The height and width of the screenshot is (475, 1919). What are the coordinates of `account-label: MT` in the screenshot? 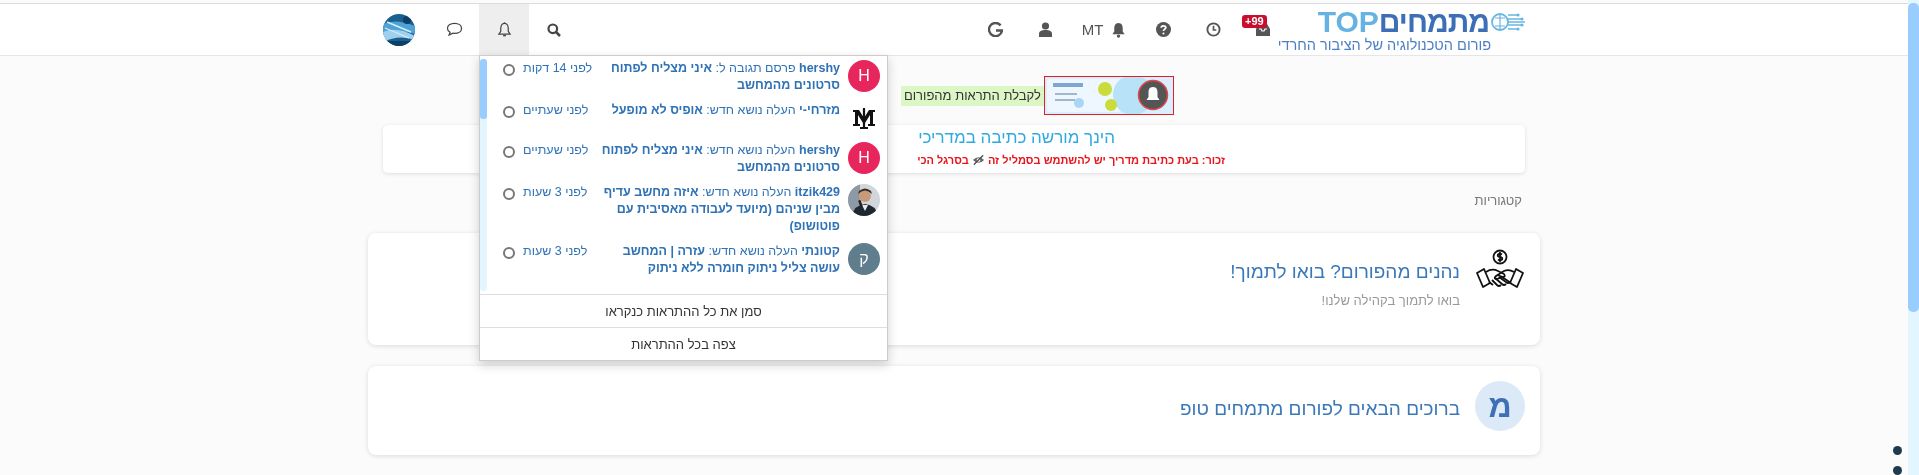 It's located at (1092, 29).